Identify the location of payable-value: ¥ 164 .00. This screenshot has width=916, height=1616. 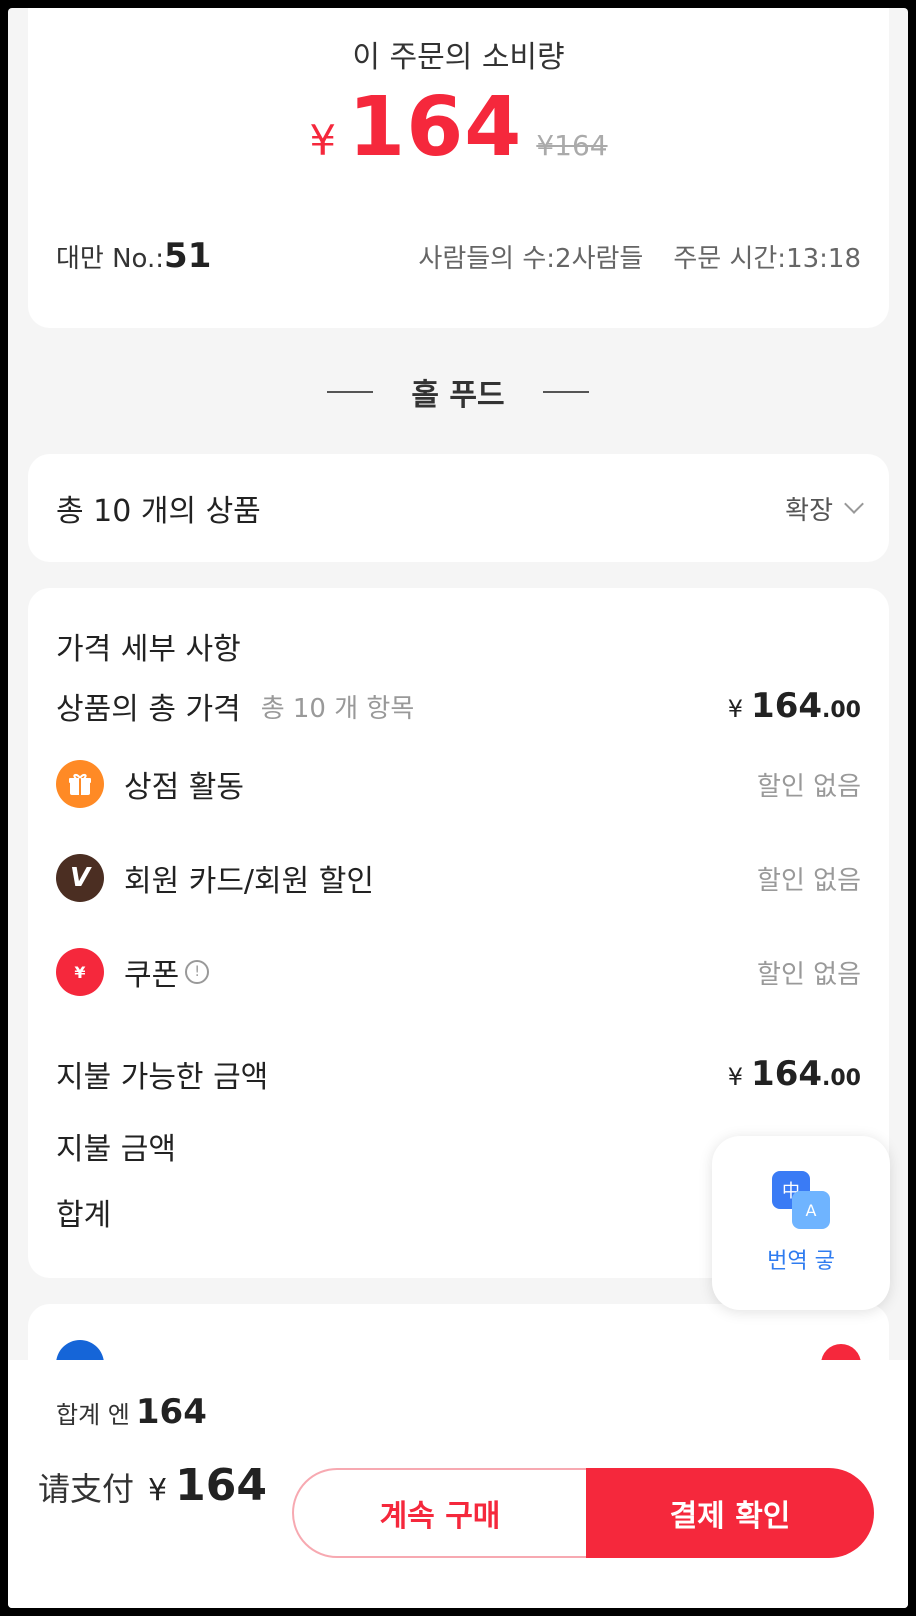
(794, 1074).